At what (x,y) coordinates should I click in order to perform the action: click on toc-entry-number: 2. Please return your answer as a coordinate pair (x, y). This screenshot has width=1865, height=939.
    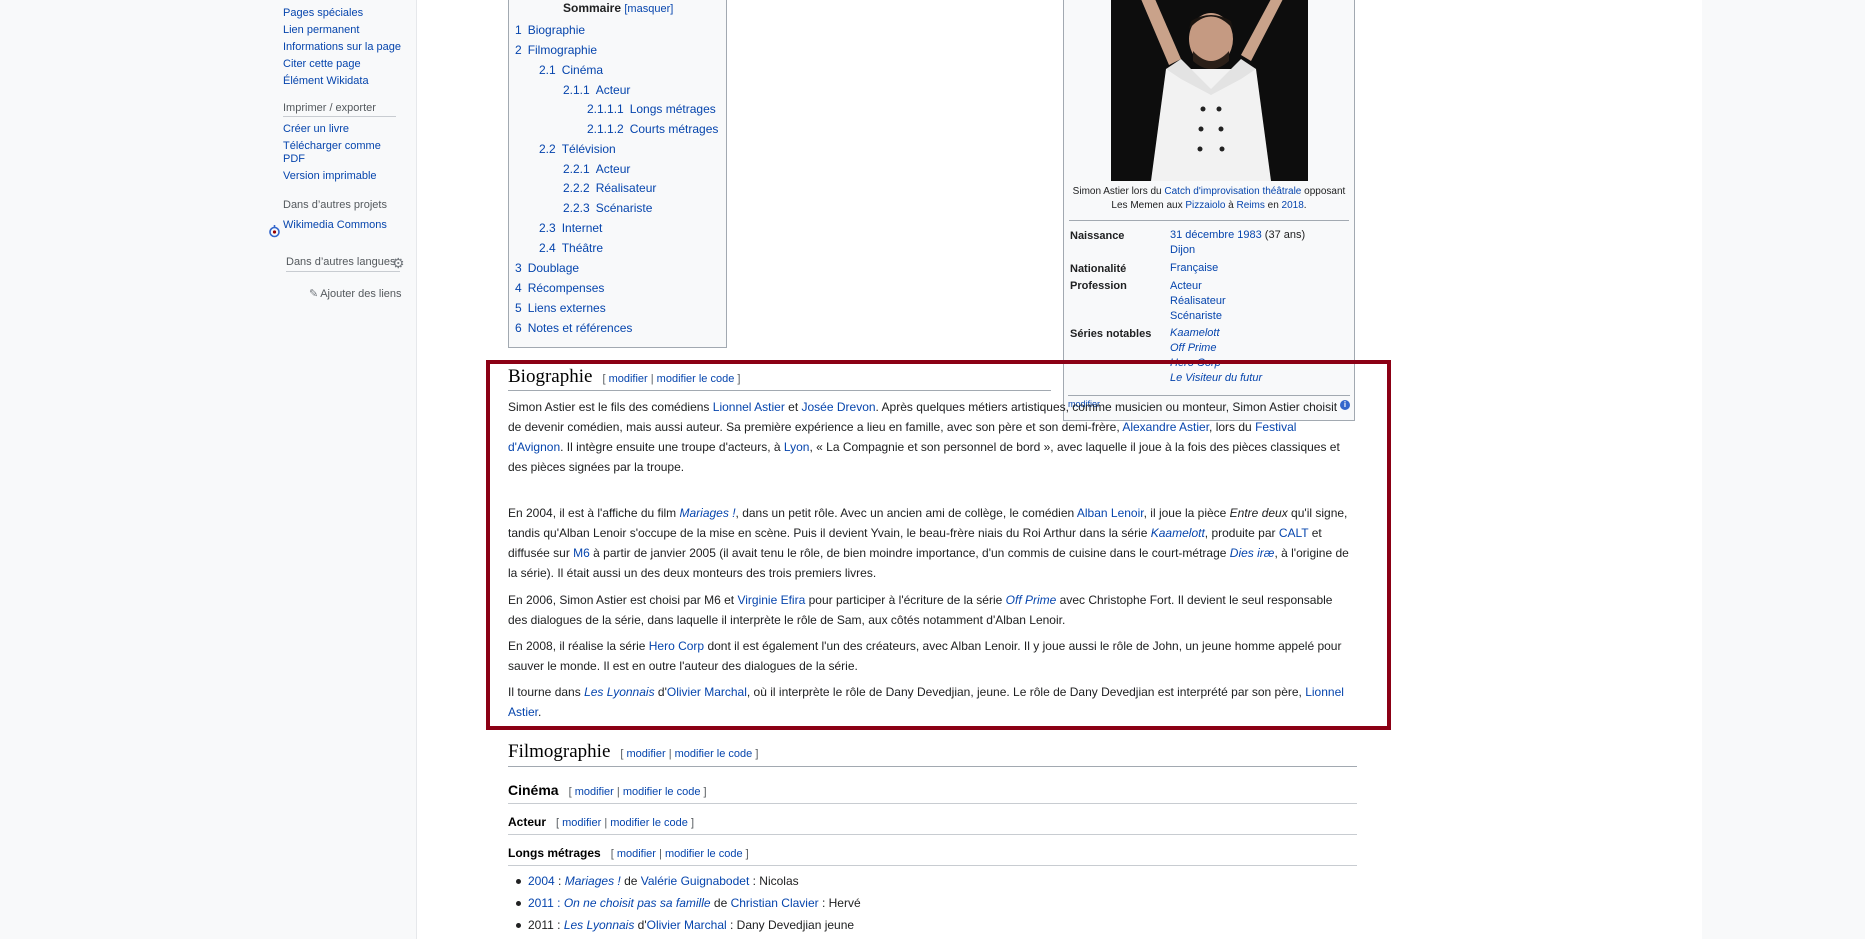
    Looking at the image, I should click on (518, 50).